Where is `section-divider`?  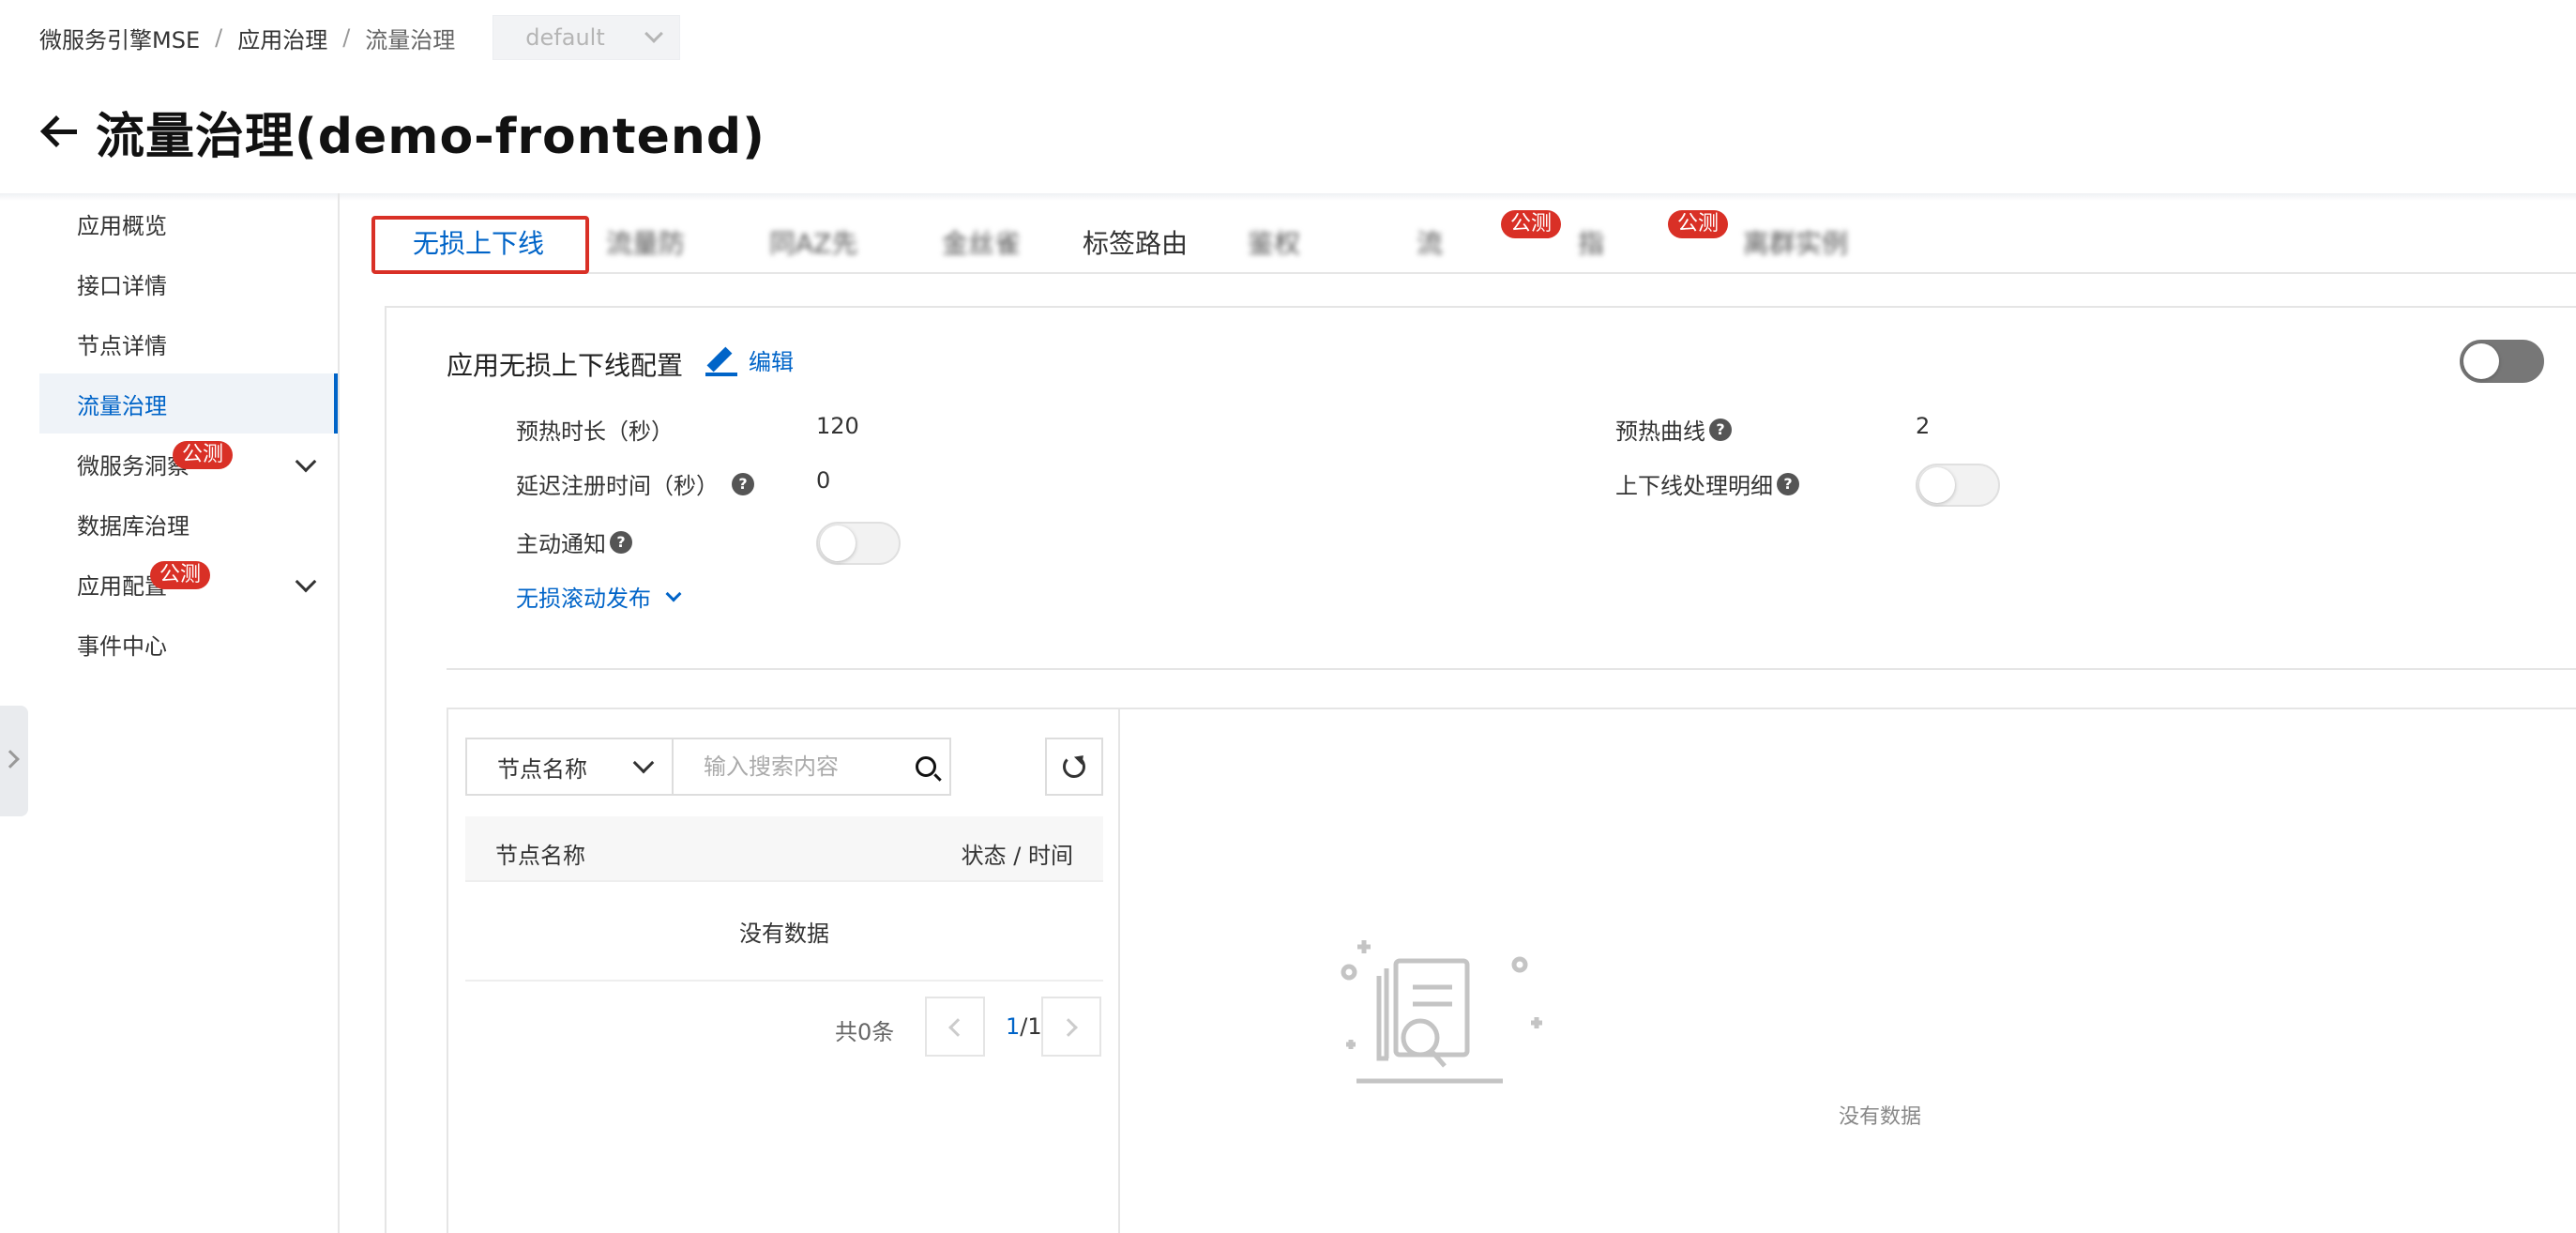
section-divider is located at coordinates (1511, 669).